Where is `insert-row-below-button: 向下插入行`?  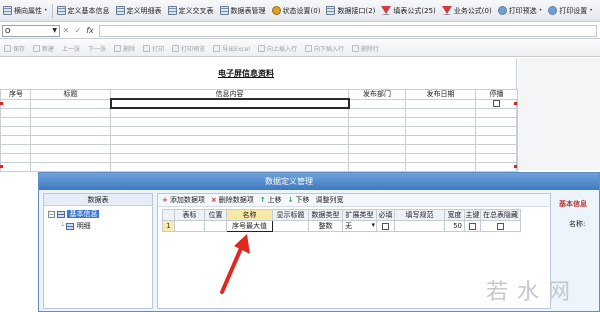
insert-row-below-button: 向下插入行 is located at coordinates (324, 48).